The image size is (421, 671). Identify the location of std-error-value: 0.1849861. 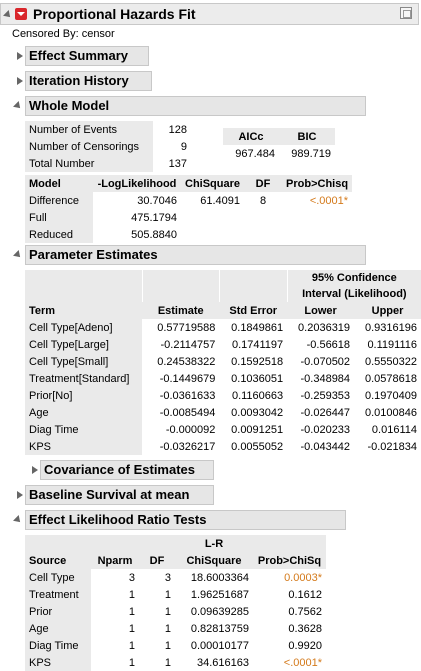
(257, 327).